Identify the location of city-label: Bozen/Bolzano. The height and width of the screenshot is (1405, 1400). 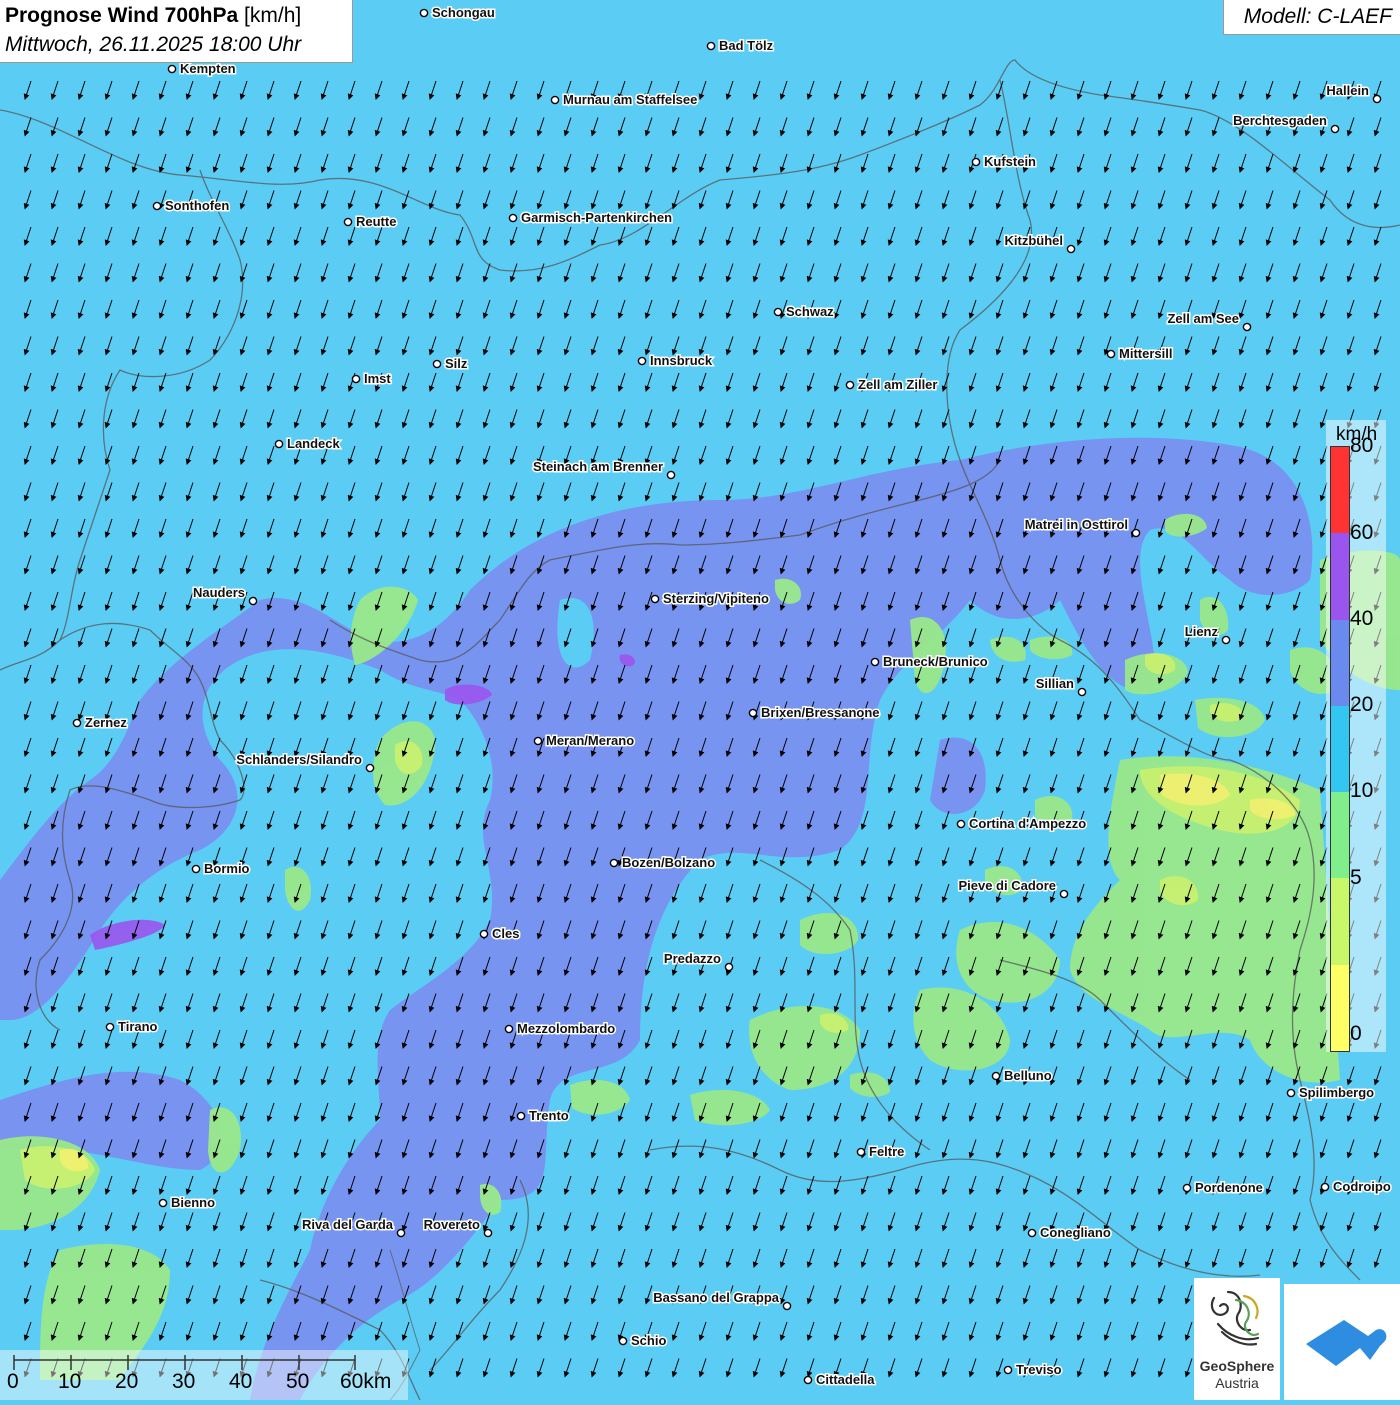
(668, 862).